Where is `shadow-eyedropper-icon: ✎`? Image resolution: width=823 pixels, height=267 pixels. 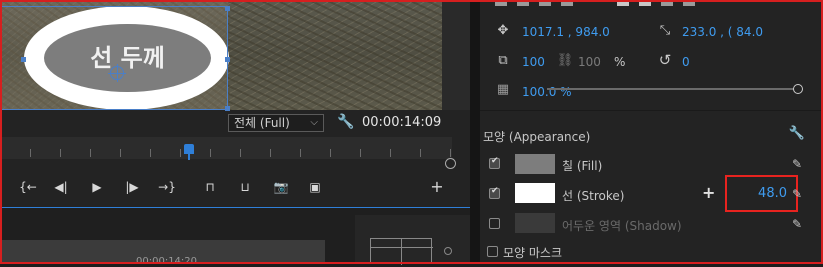 shadow-eyedropper-icon: ✎ is located at coordinates (797, 224).